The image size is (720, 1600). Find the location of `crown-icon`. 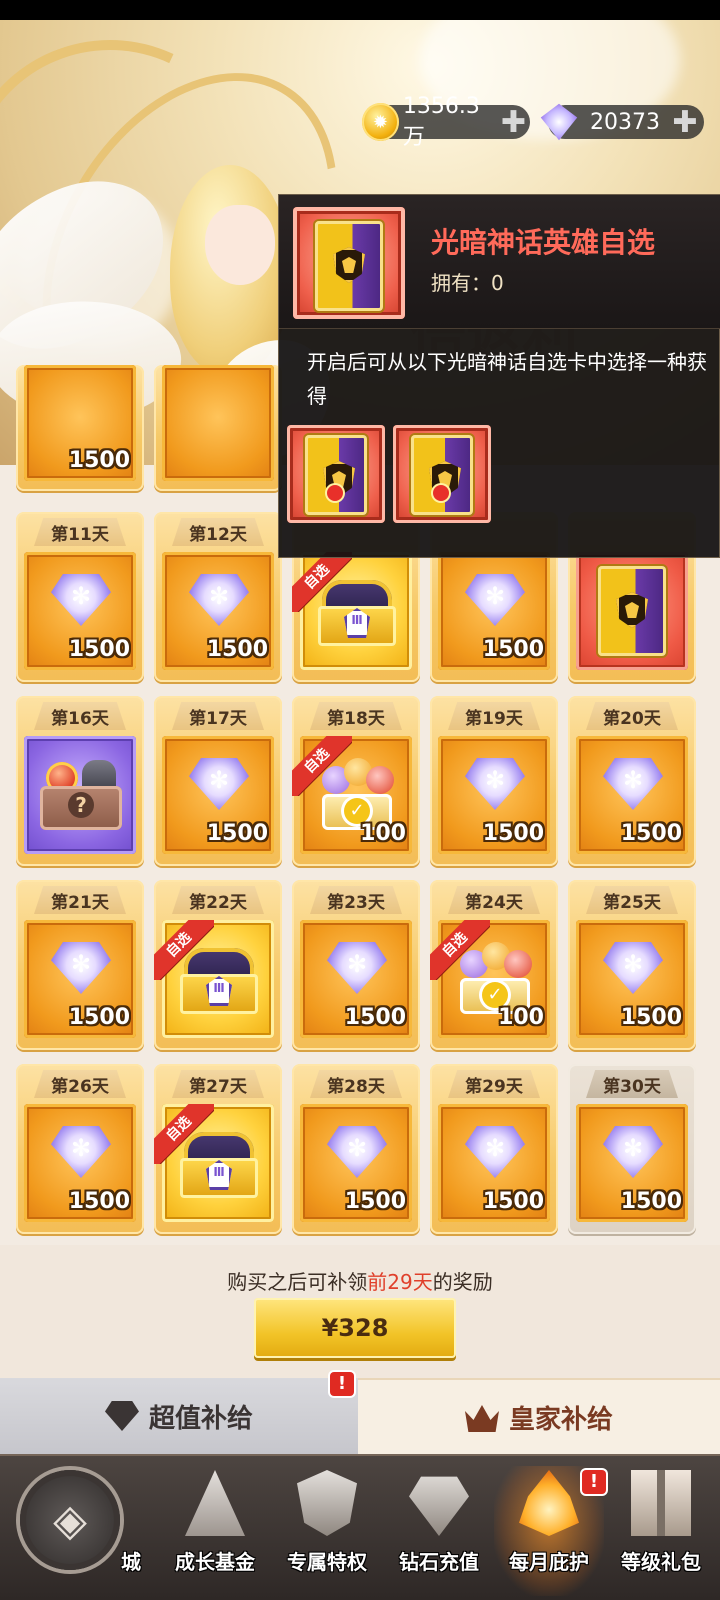

crown-icon is located at coordinates (481, 1418).